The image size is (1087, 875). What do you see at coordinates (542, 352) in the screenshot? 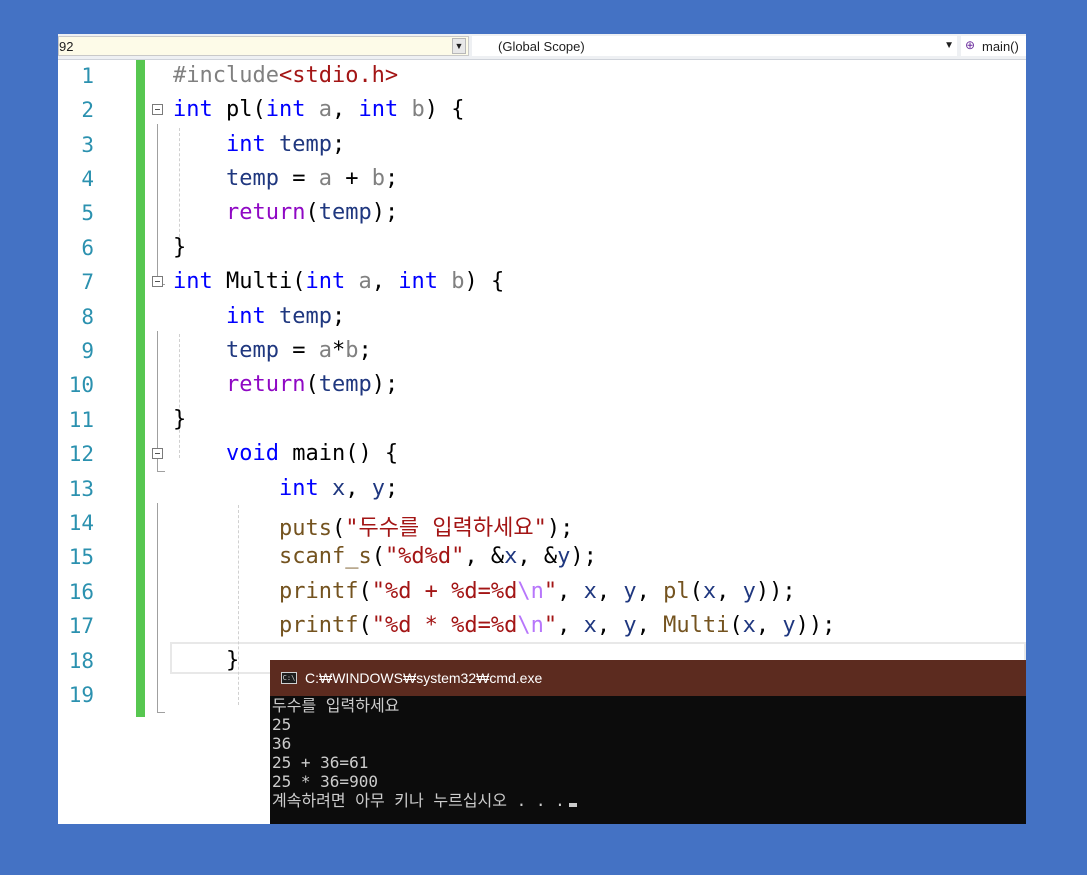
I see `code-line: 9 temp = a*b;` at bounding box center [542, 352].